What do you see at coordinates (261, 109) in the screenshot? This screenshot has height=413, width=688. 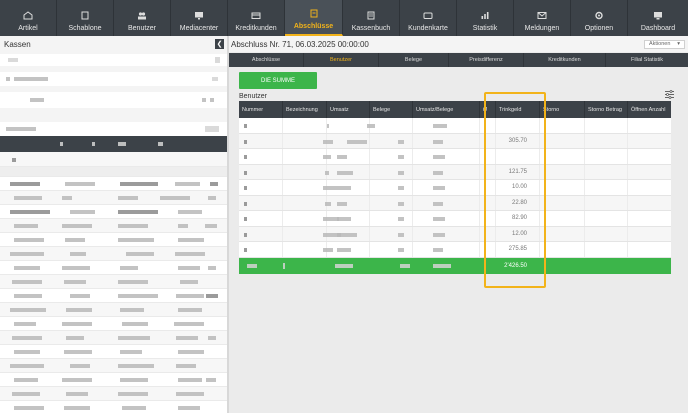 I see `col-nummer: Nummer` at bounding box center [261, 109].